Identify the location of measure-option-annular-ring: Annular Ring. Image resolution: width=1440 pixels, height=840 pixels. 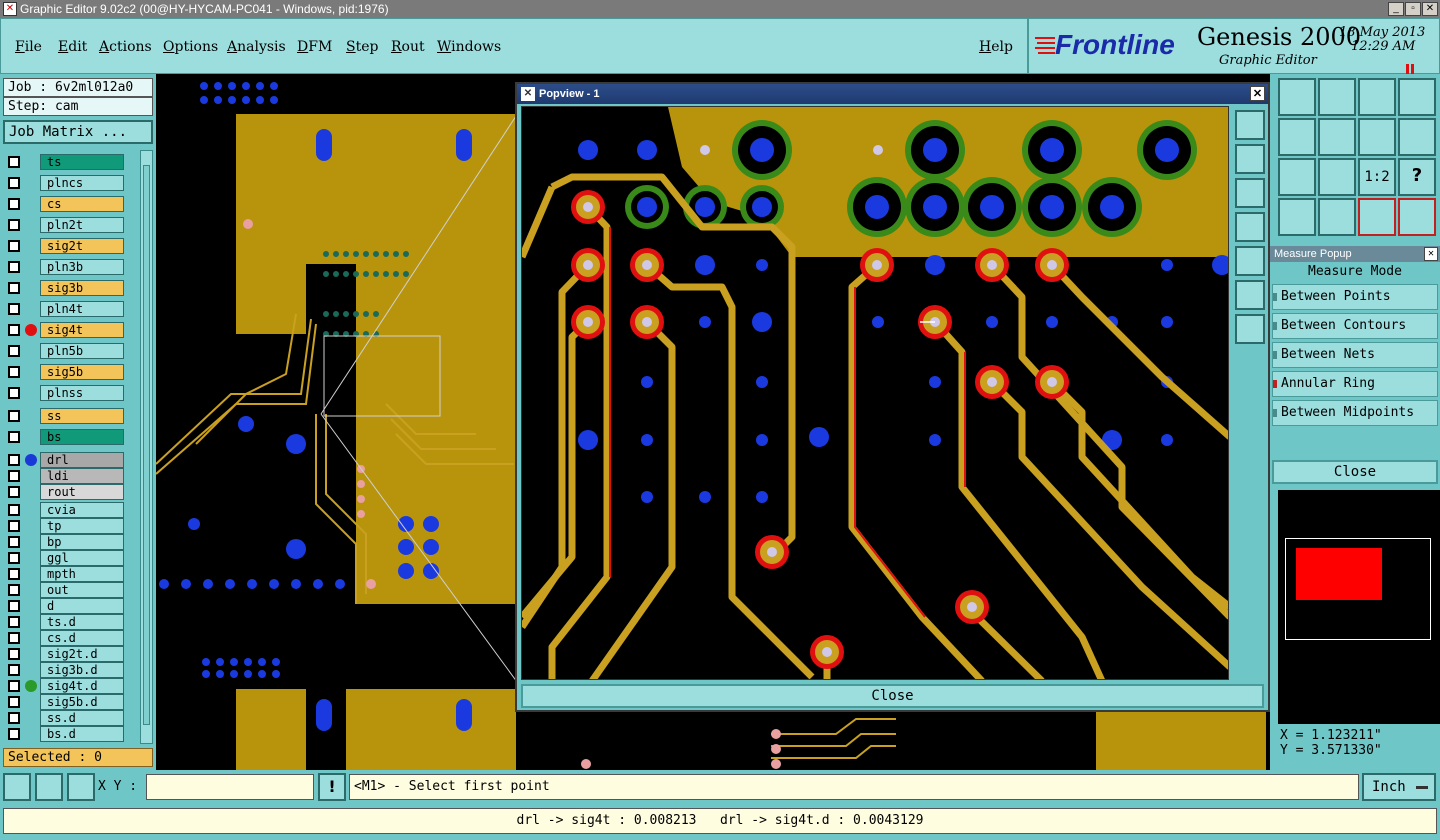
(1355, 384).